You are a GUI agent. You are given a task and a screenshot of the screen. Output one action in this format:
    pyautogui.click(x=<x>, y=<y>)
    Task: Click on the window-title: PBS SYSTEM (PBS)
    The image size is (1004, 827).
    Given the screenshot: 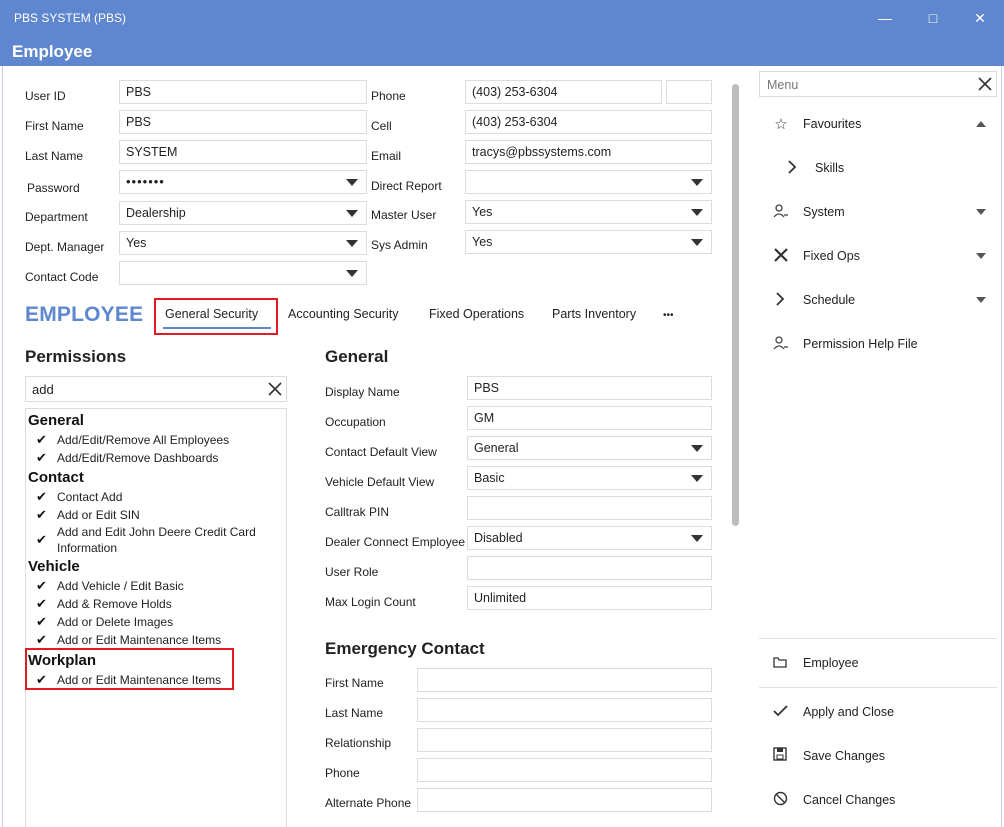 What is the action you would take?
    pyautogui.click(x=70, y=18)
    